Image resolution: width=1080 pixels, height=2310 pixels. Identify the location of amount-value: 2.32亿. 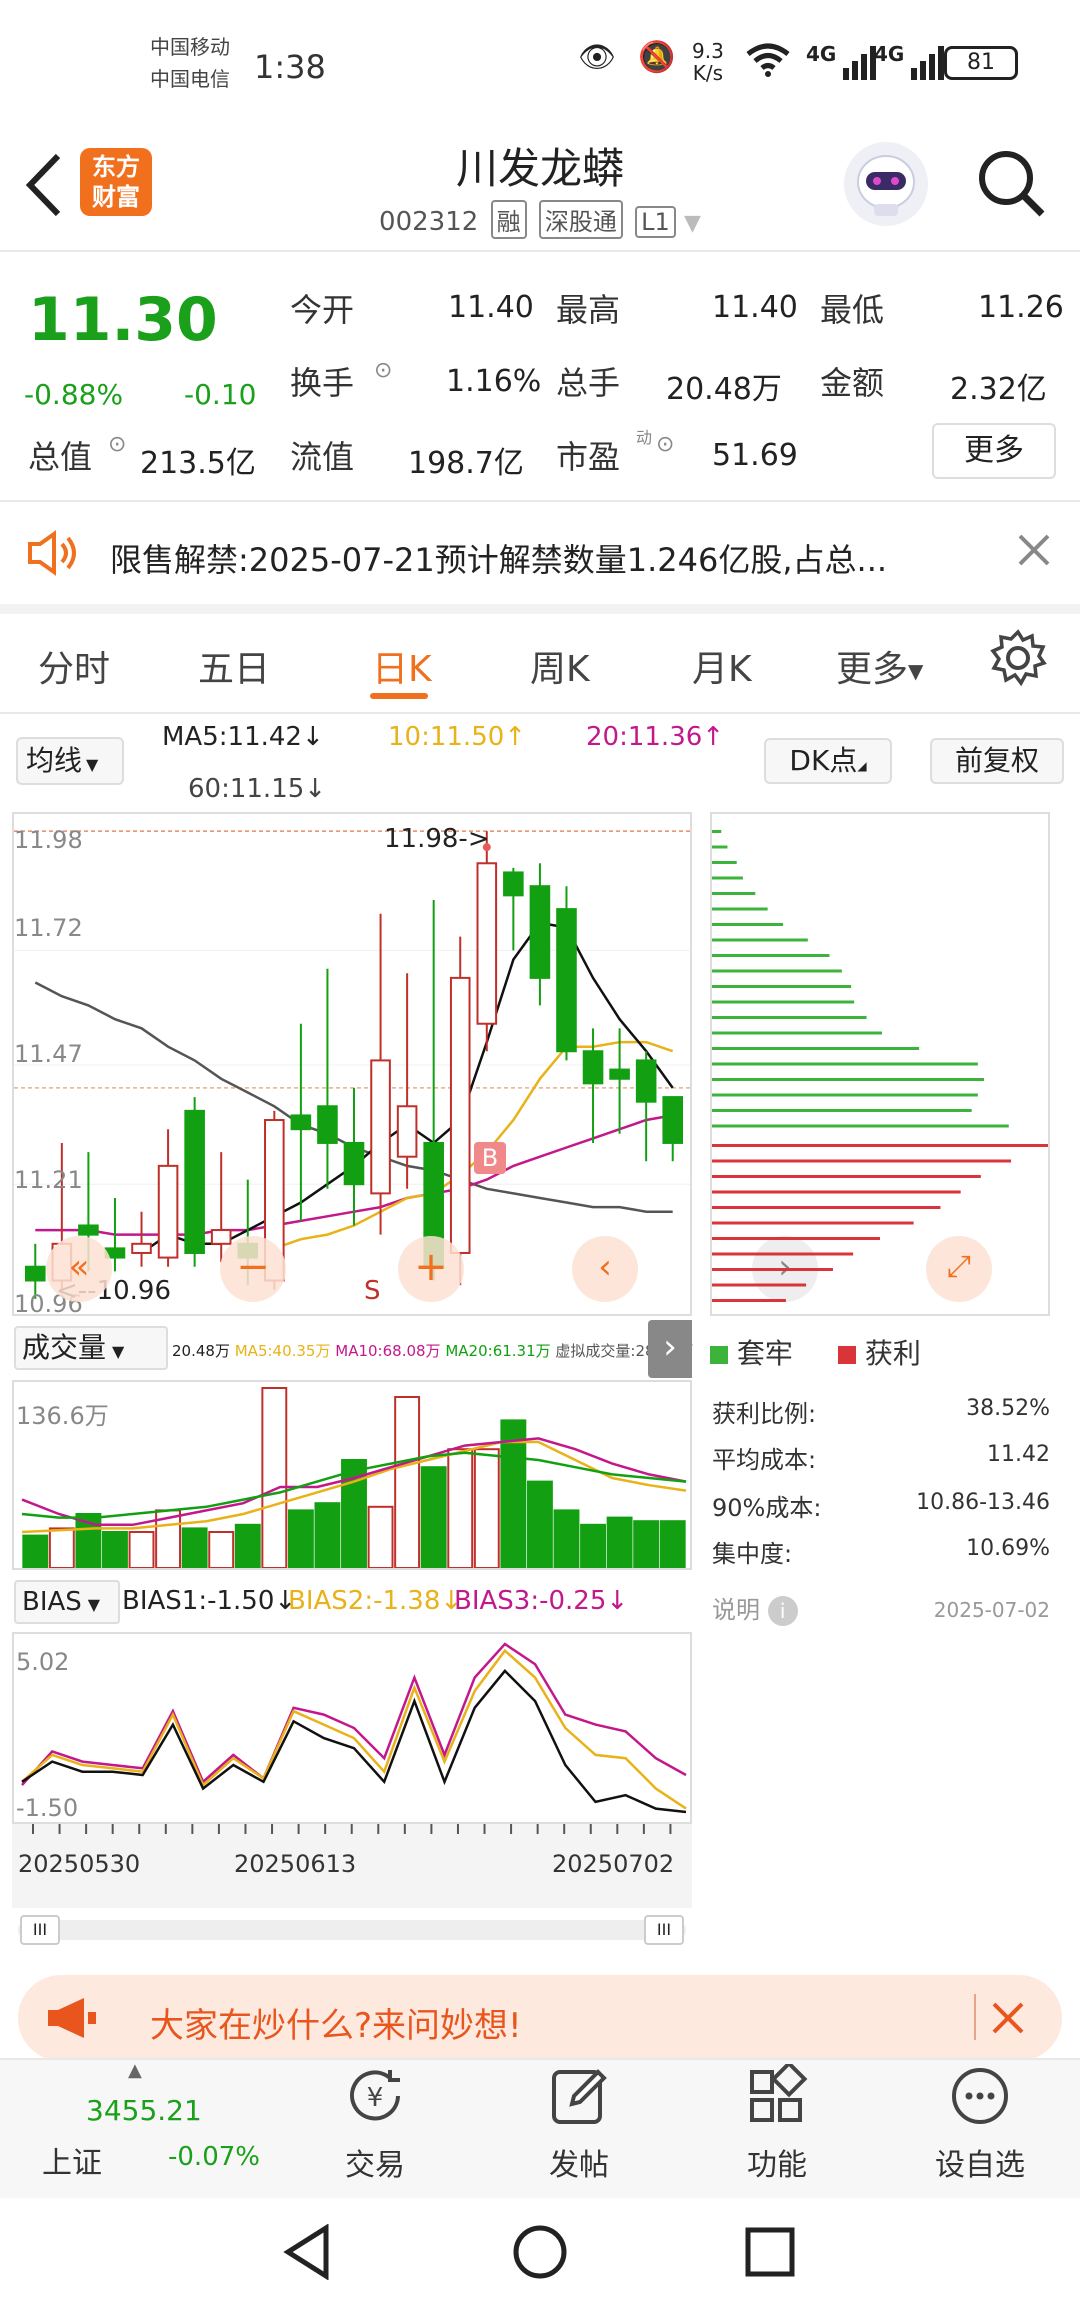
(998, 389).